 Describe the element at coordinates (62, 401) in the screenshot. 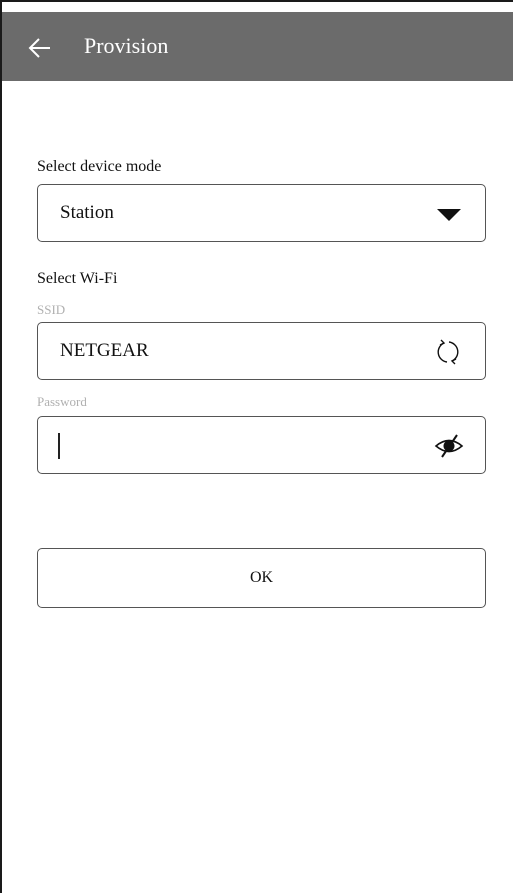

I see `password-hint: Password` at that location.